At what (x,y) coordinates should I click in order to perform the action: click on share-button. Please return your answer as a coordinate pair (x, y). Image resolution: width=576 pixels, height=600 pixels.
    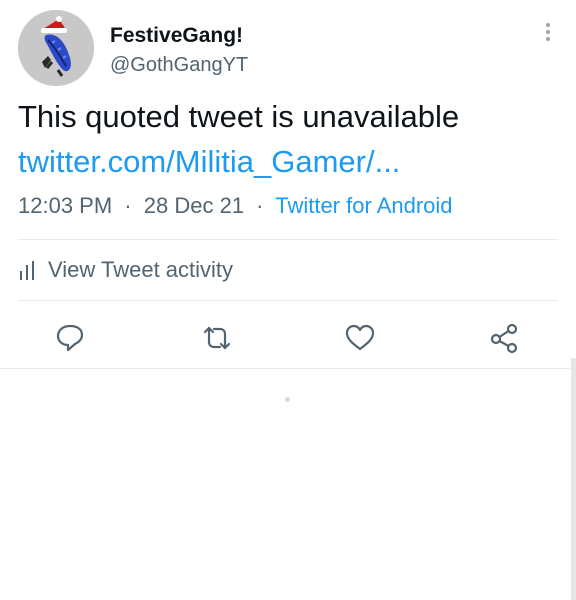
    Looking at the image, I should click on (504, 338).